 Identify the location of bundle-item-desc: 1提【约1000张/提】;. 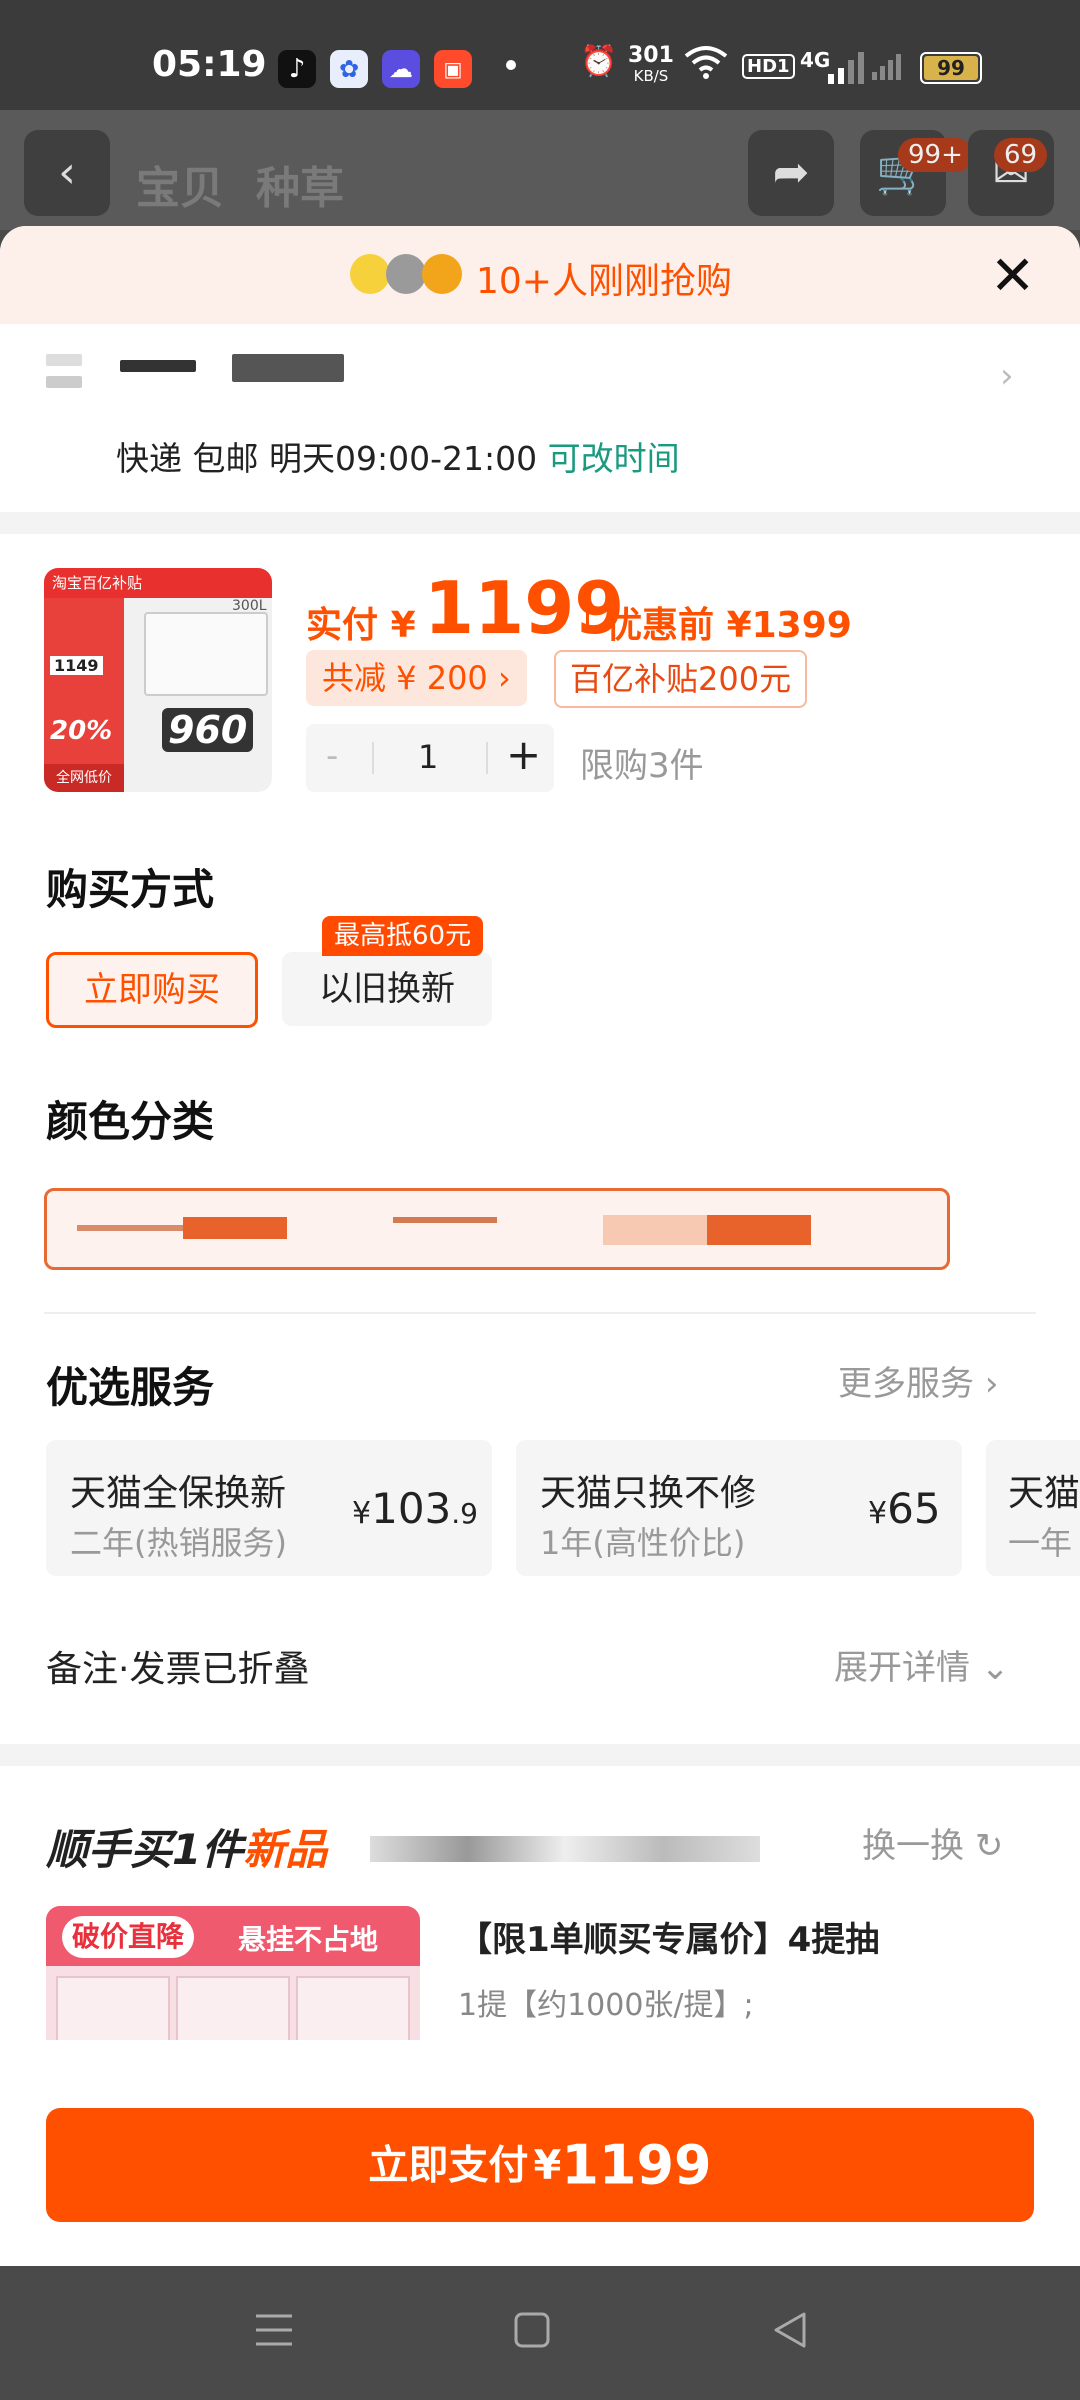
(606, 2005).